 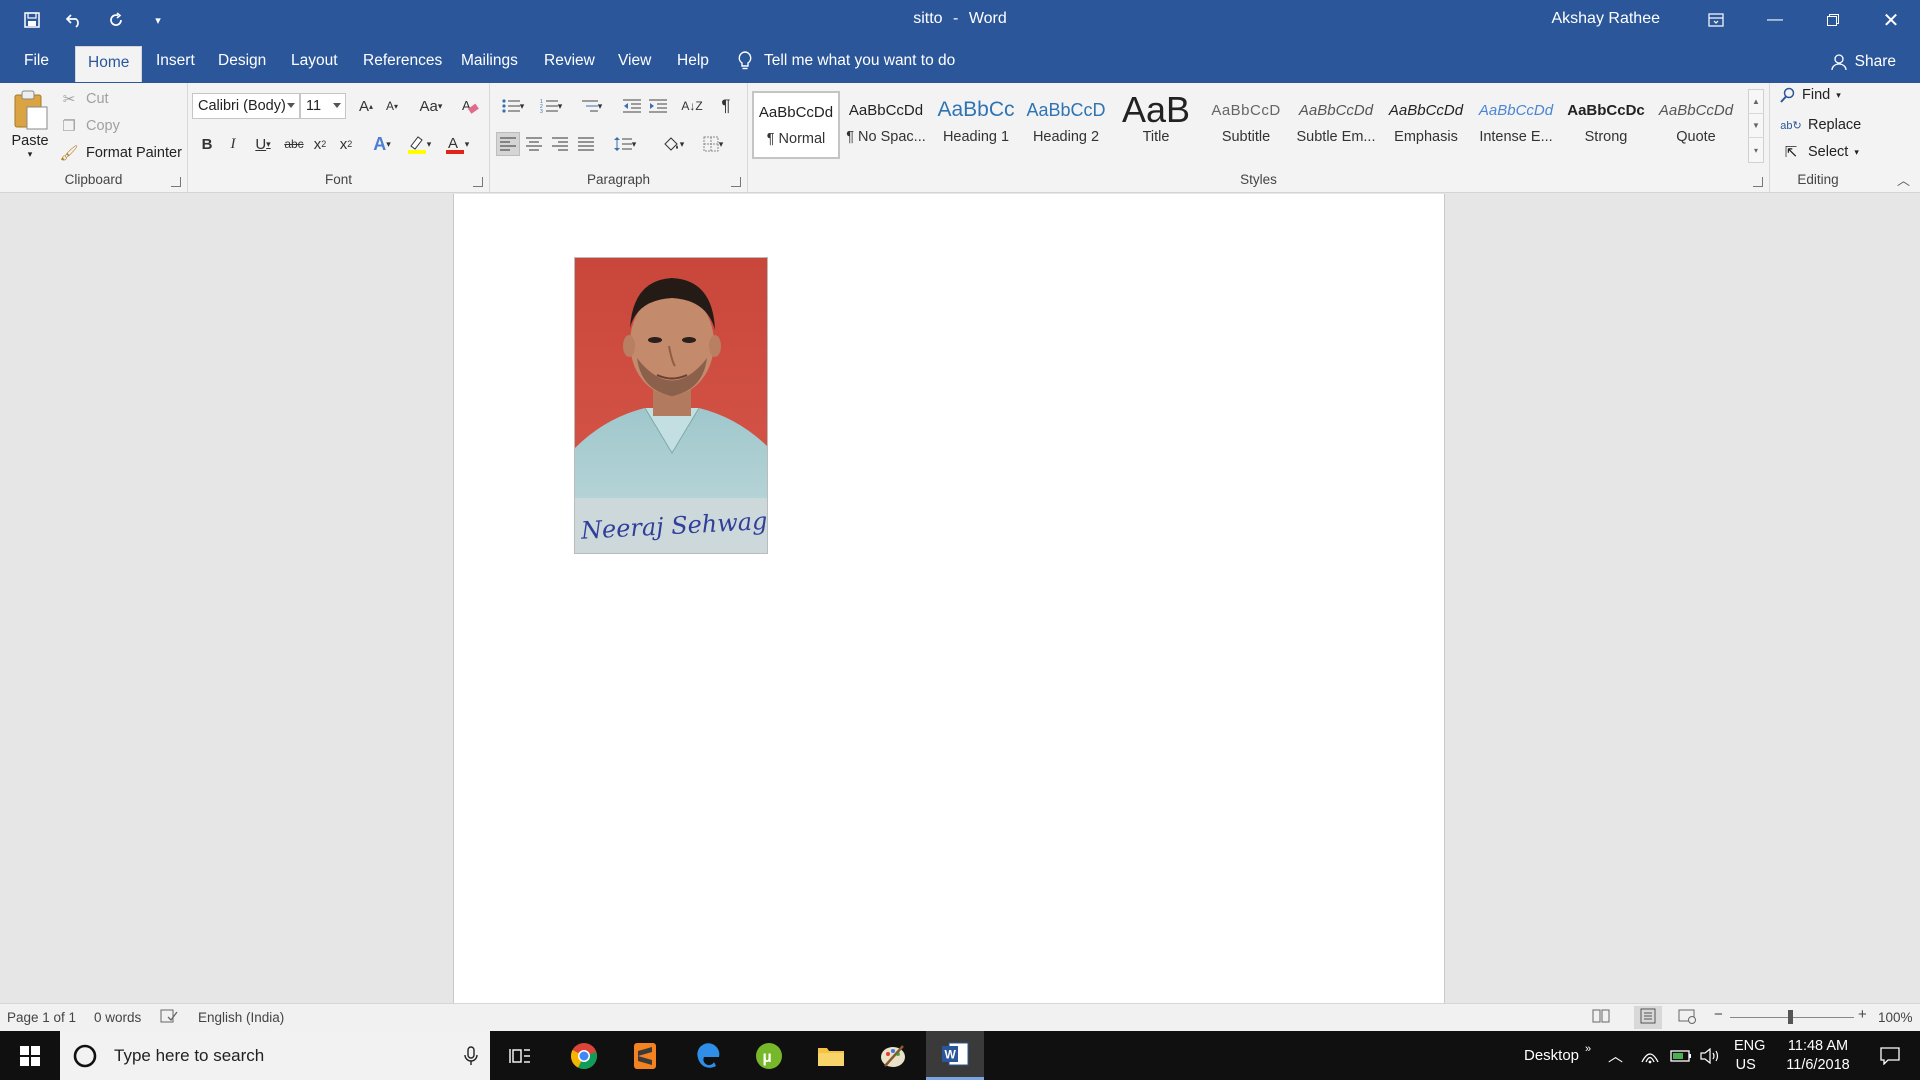 I want to click on bold-button: B, so click(x=207, y=144).